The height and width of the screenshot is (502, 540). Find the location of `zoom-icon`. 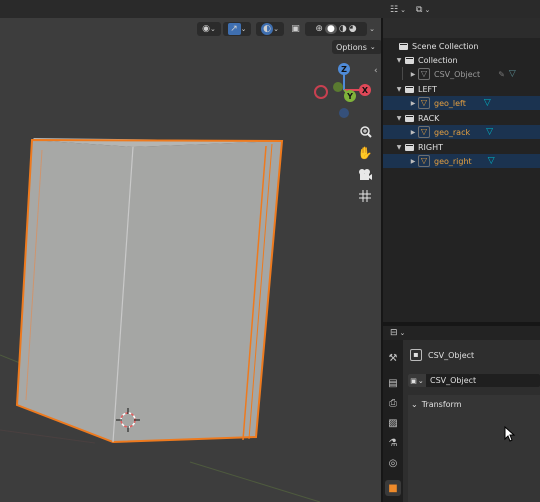

zoom-icon is located at coordinates (365, 131).